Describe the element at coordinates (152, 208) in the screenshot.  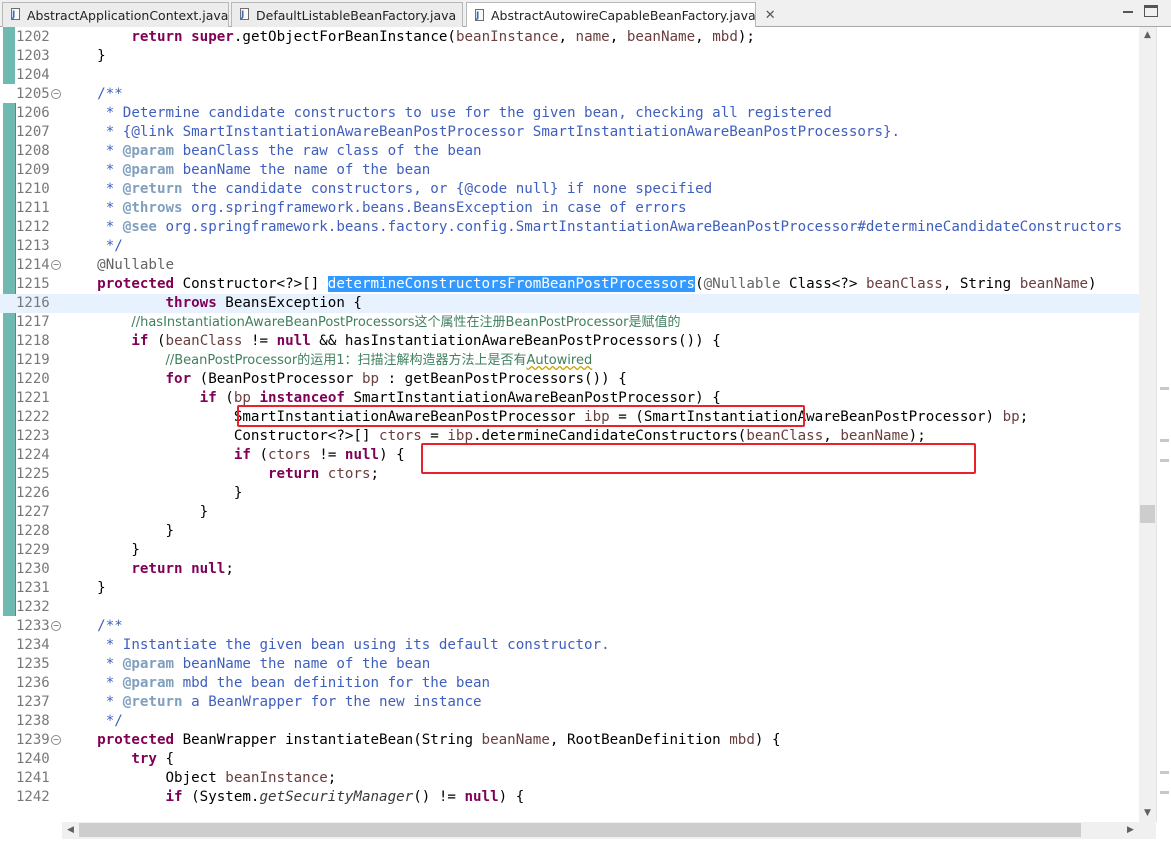
I see `code-token: @throws` at that location.